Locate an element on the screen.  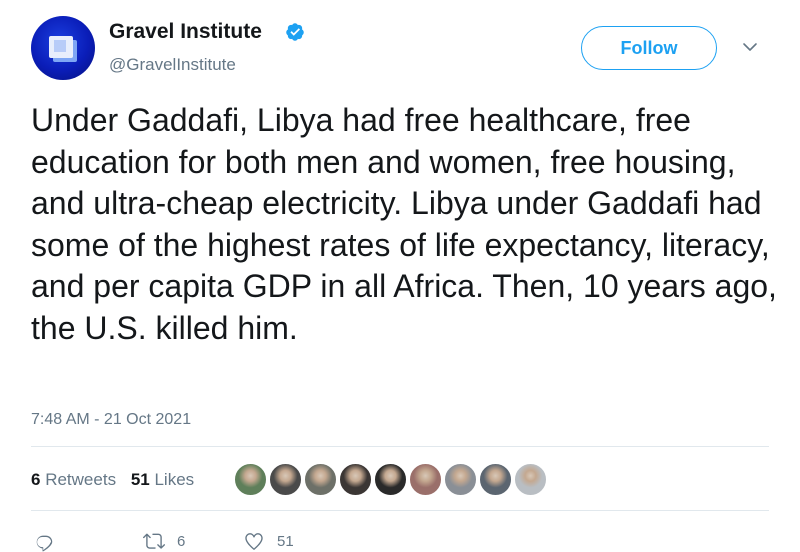
retweet-icon is located at coordinates (154, 541).